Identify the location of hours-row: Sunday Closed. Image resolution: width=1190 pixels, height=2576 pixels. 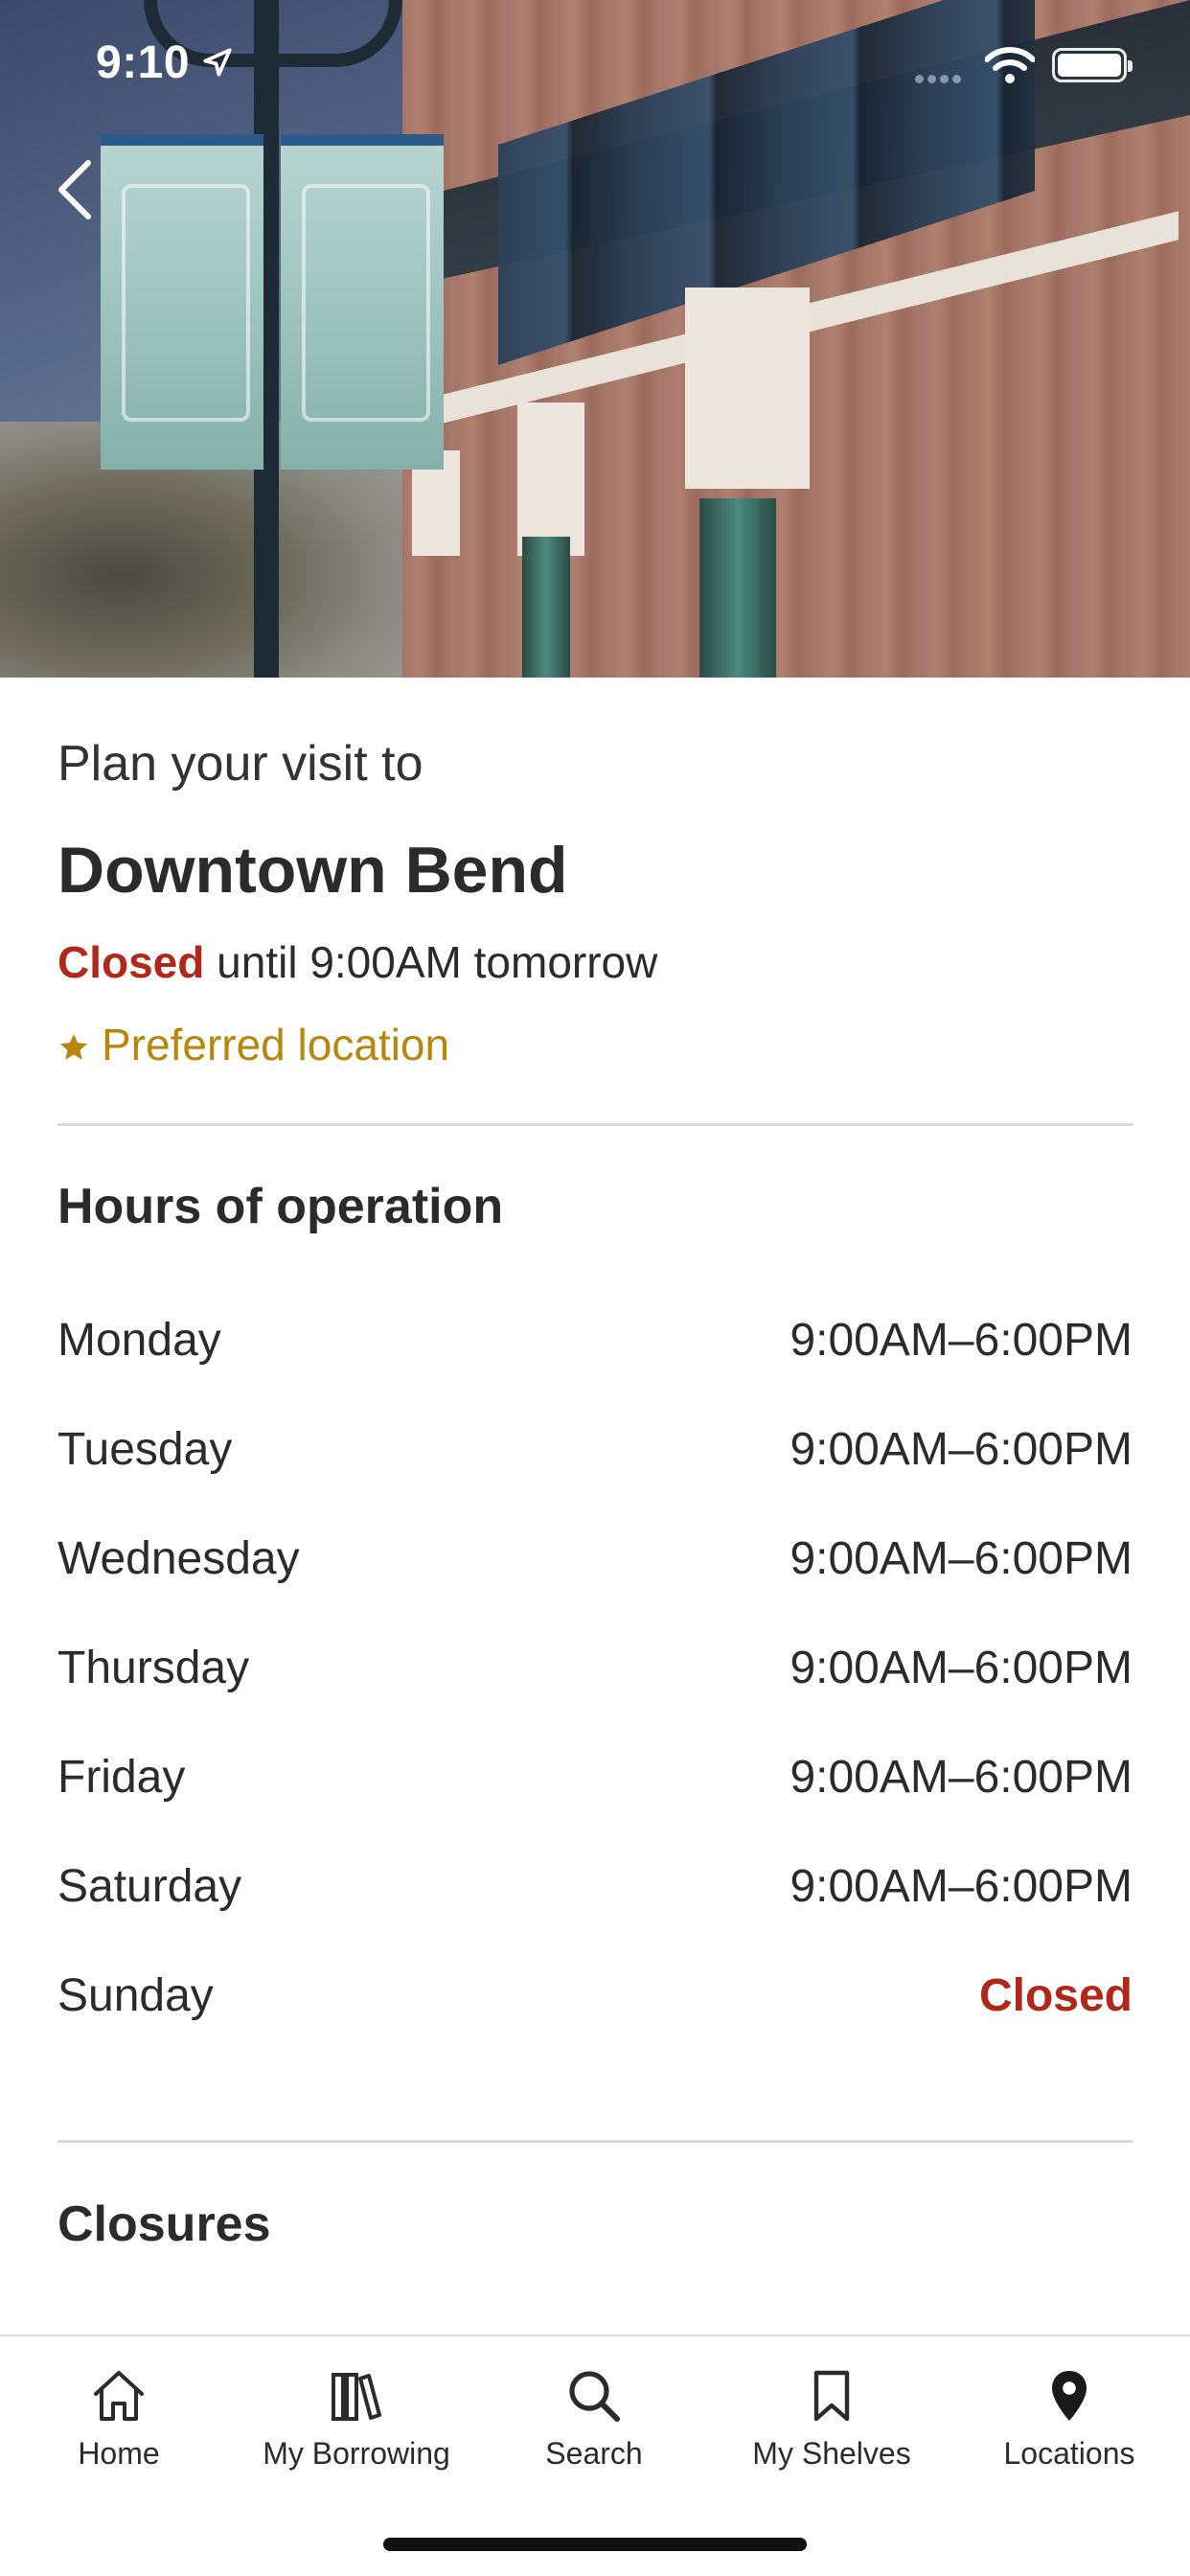
(595, 1995).